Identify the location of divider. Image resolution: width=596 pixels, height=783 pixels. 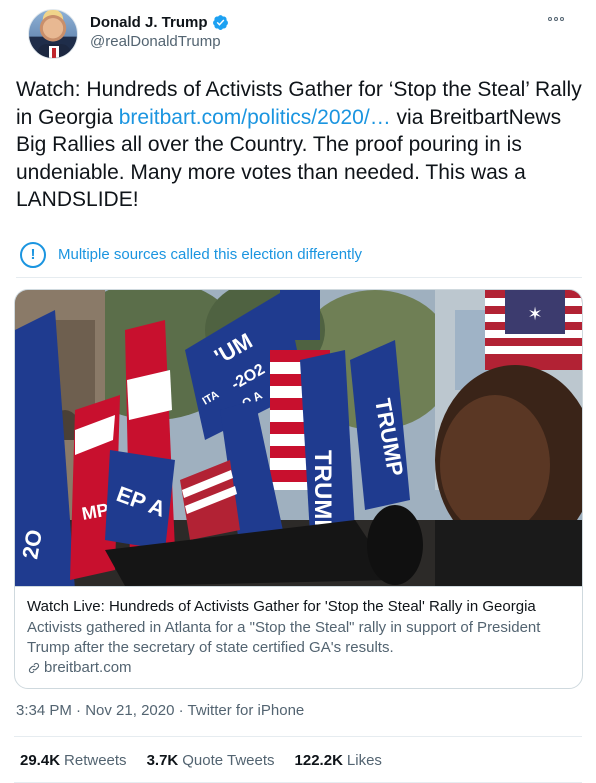
(298, 736).